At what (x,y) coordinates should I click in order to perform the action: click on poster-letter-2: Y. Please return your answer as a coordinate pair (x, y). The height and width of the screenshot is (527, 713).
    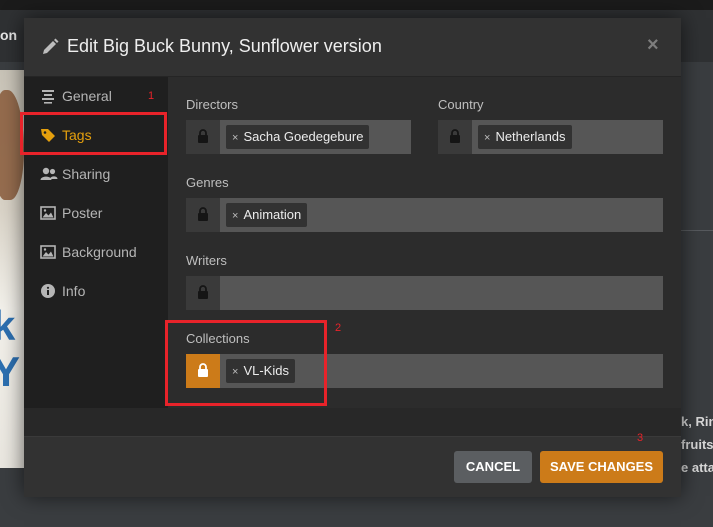
    Looking at the image, I should click on (10, 371).